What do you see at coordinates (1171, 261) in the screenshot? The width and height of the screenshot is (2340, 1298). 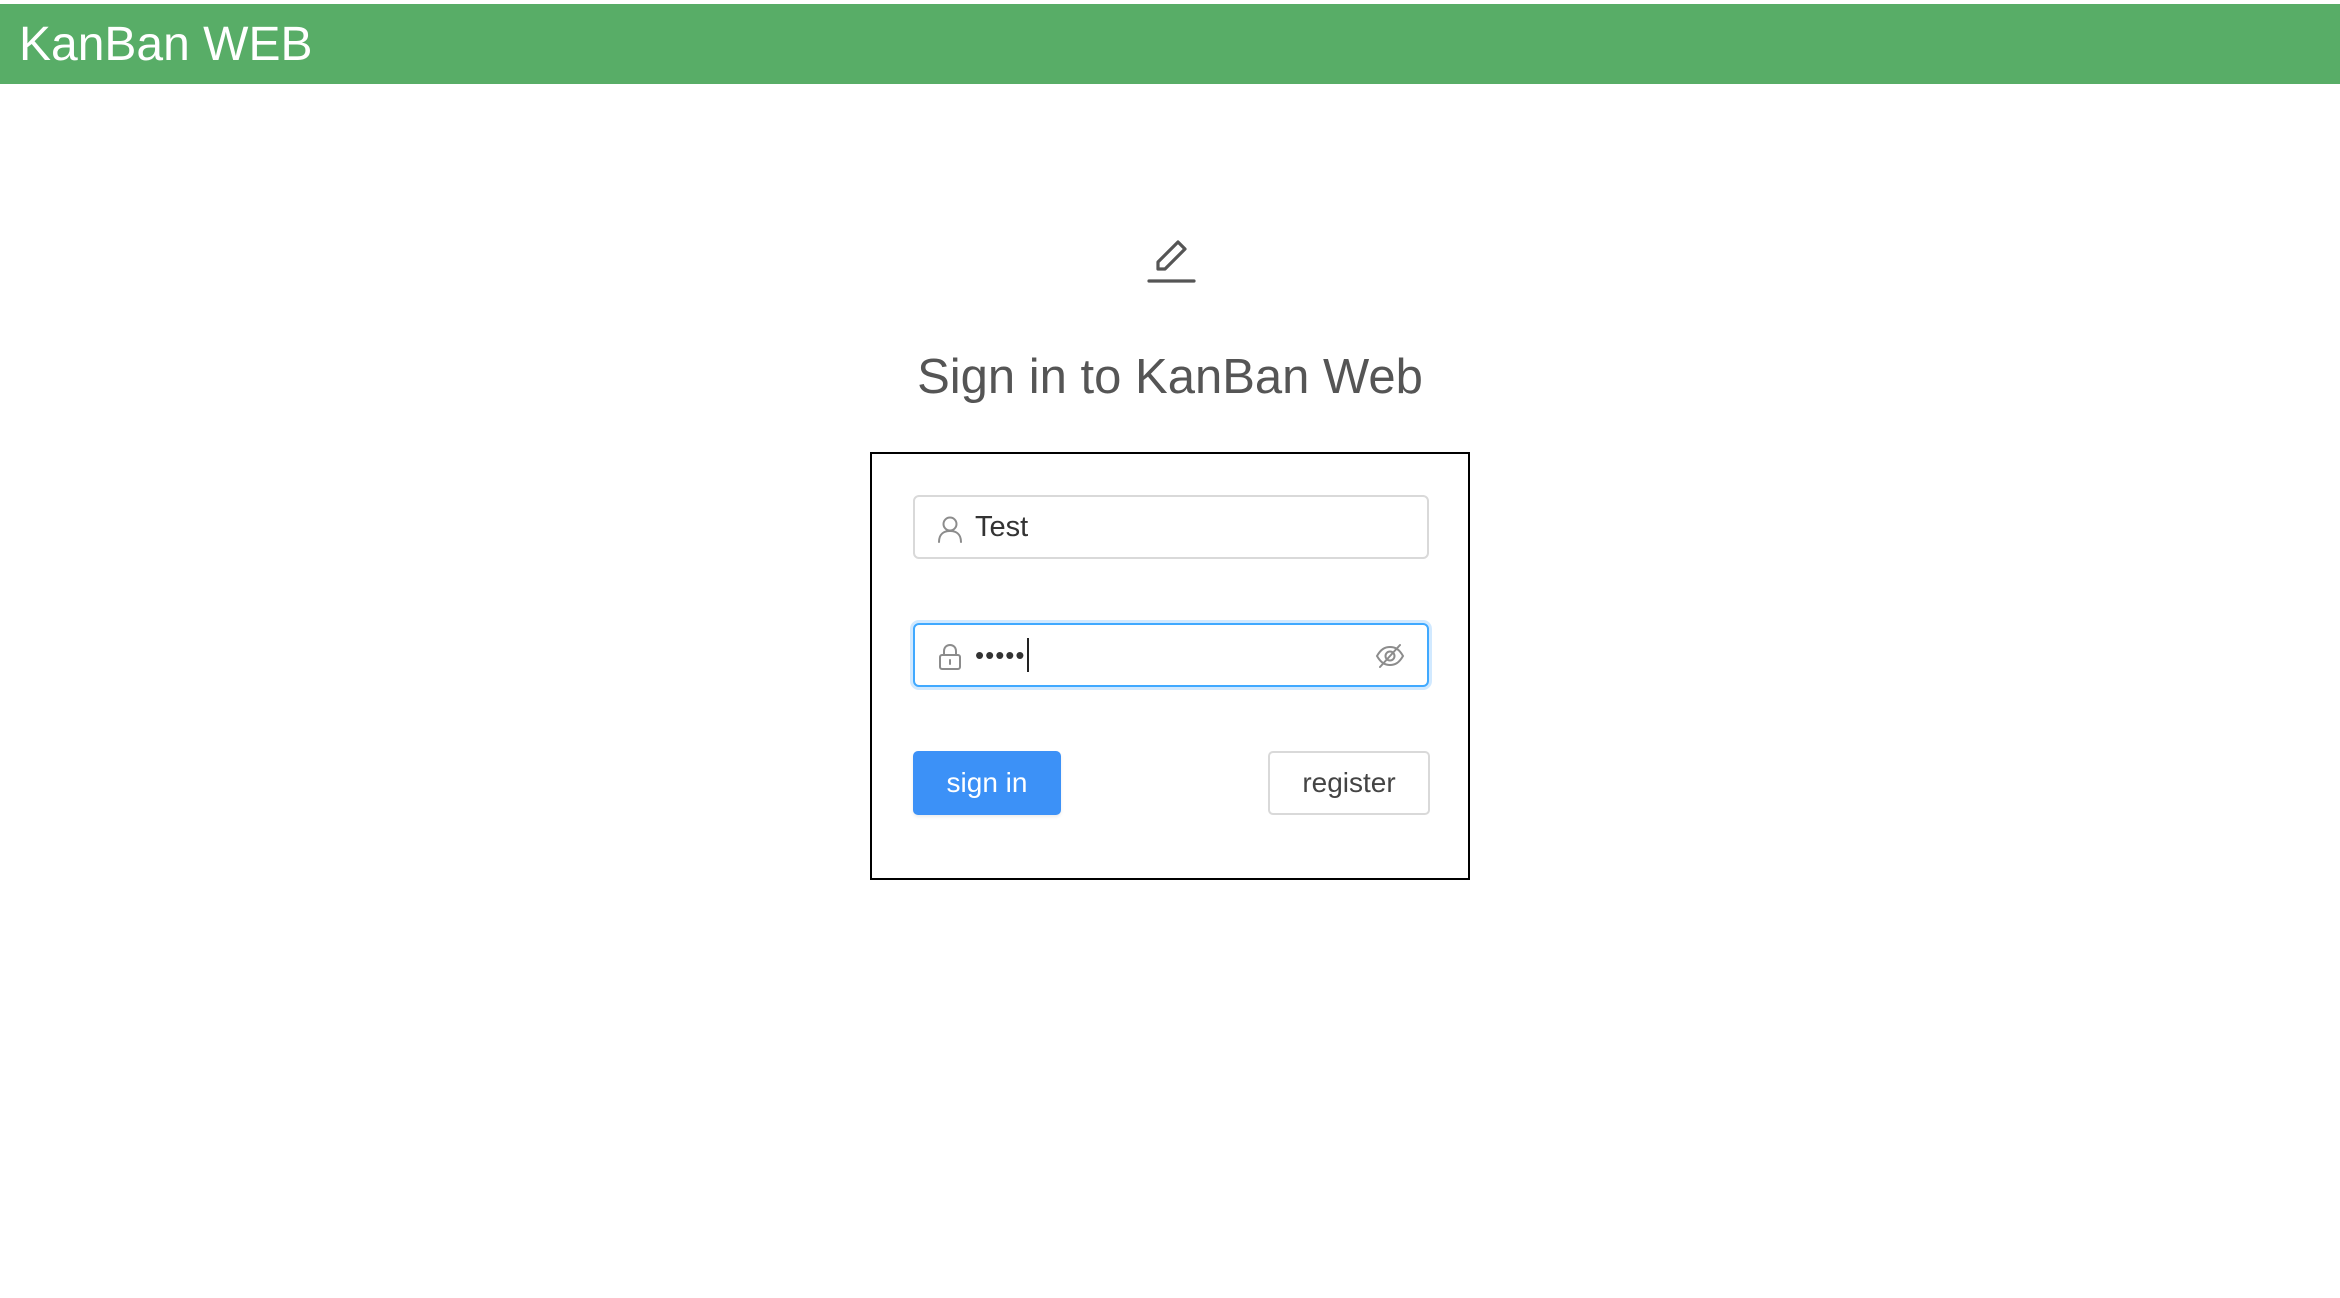 I see `edit-icon` at bounding box center [1171, 261].